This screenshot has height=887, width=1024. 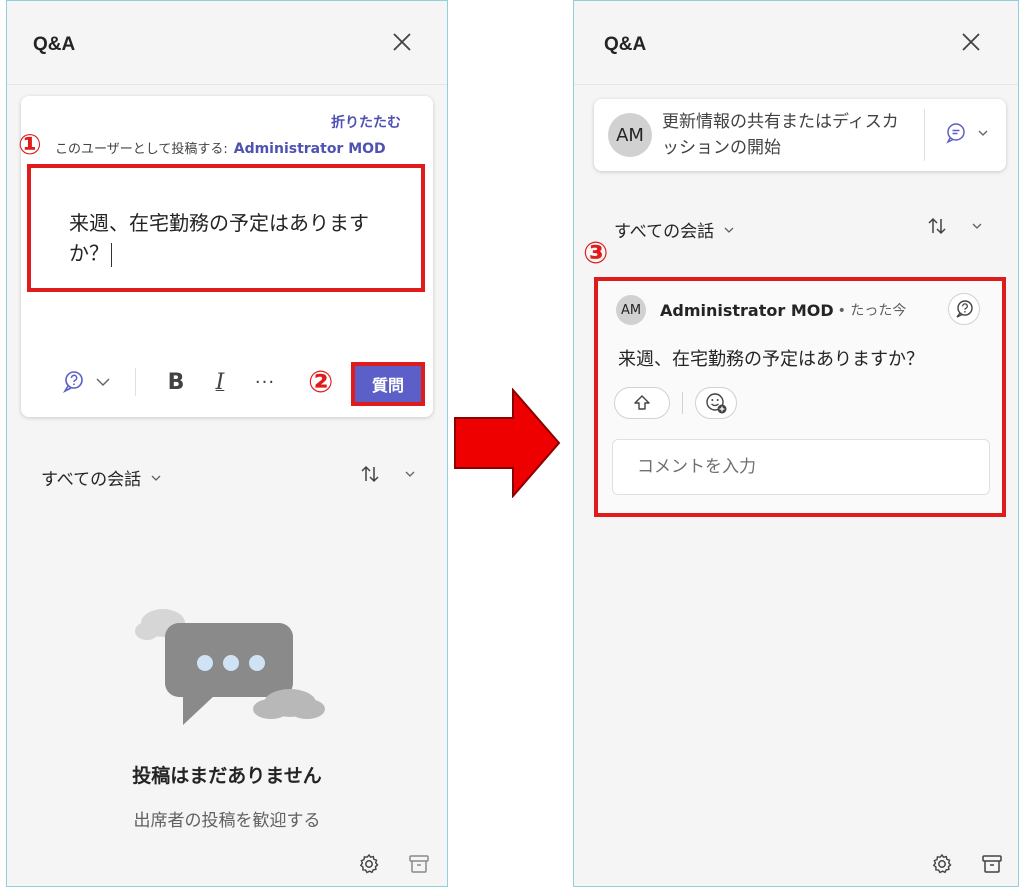 I want to click on empty-state-title: 投稿はまだありません, so click(x=227, y=776).